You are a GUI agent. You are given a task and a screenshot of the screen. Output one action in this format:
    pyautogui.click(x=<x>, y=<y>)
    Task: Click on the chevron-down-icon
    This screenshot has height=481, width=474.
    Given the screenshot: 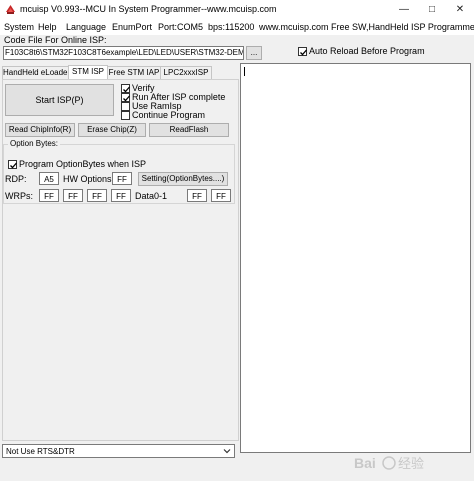 What is the action you would take?
    pyautogui.click(x=227, y=451)
    